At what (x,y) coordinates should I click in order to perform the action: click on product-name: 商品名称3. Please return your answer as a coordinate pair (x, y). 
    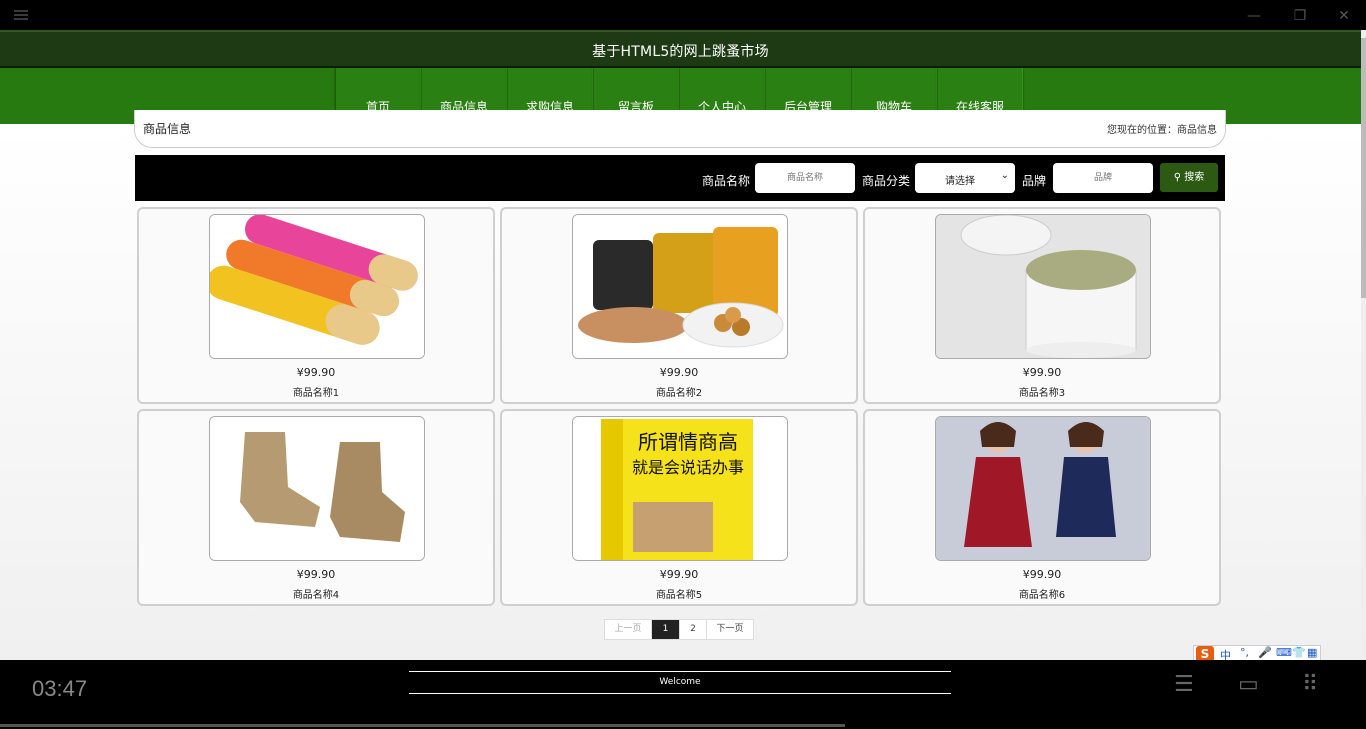
    Looking at the image, I should click on (1042, 393).